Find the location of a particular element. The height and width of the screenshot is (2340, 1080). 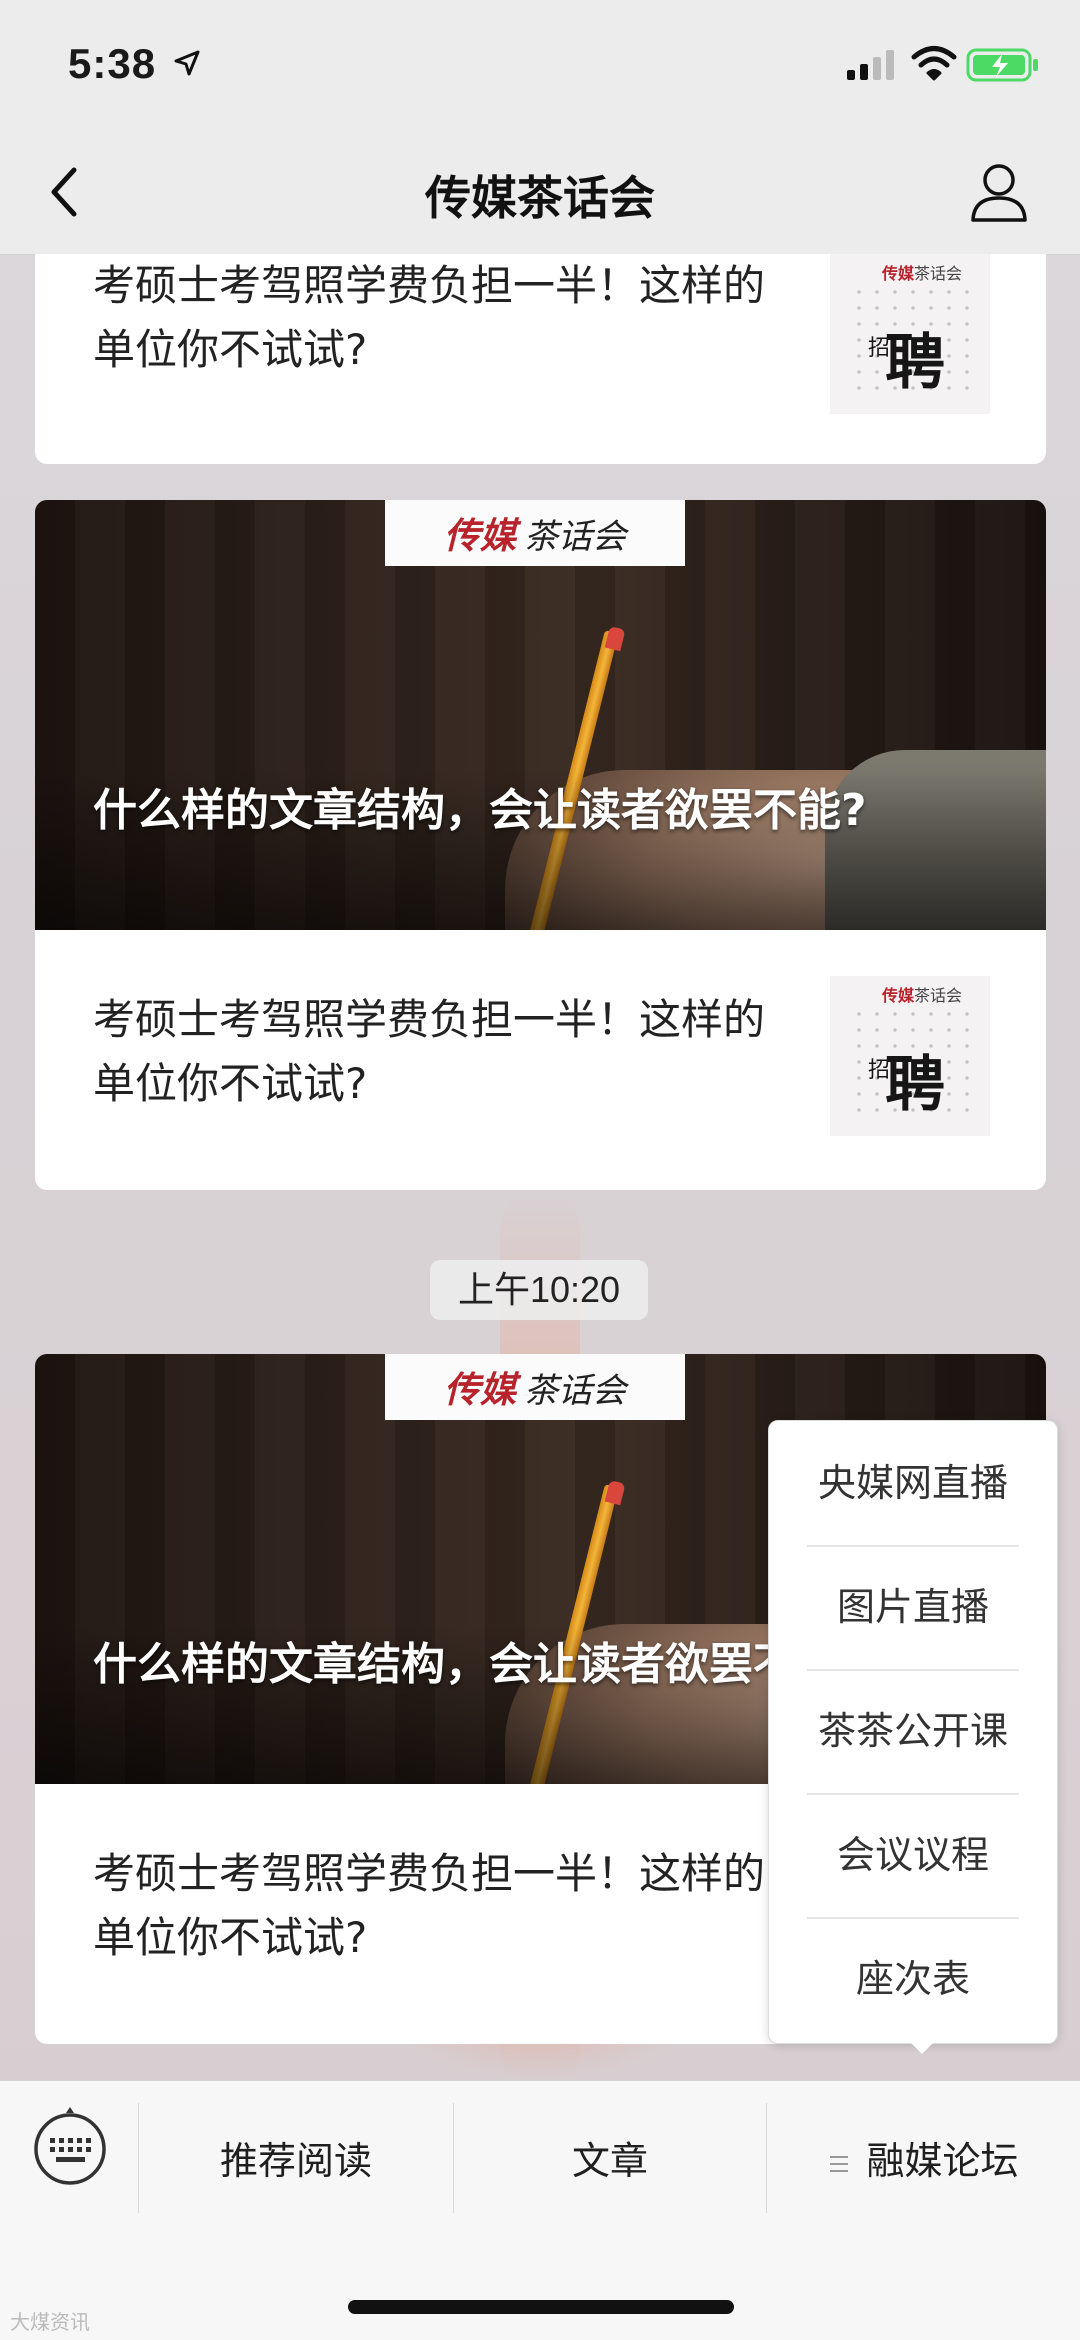

submenu-item-open-class: 茶茶公开课 is located at coordinates (913, 1732).